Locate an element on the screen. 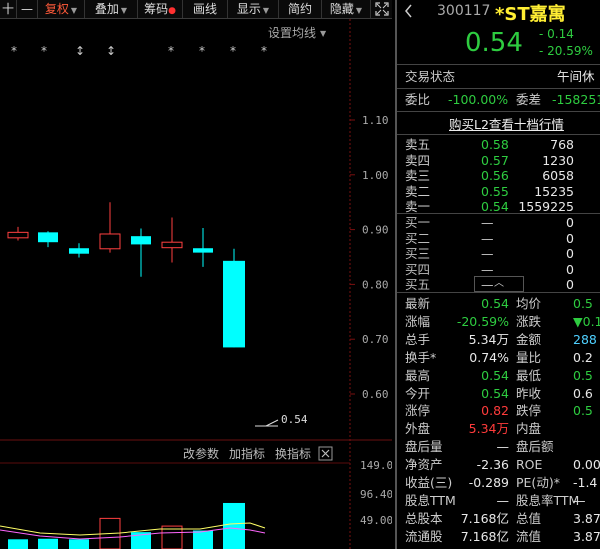  sell-order-row: 卖四 0.57 1230 is located at coordinates (498, 160).